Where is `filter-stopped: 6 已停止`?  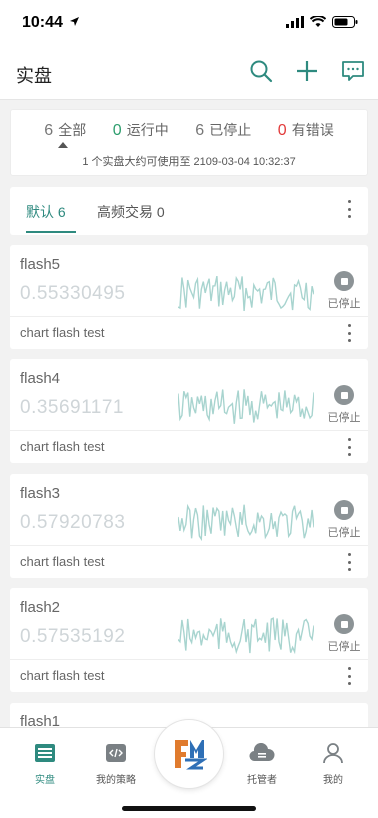
filter-stopped: 6 已停止 is located at coordinates (223, 130).